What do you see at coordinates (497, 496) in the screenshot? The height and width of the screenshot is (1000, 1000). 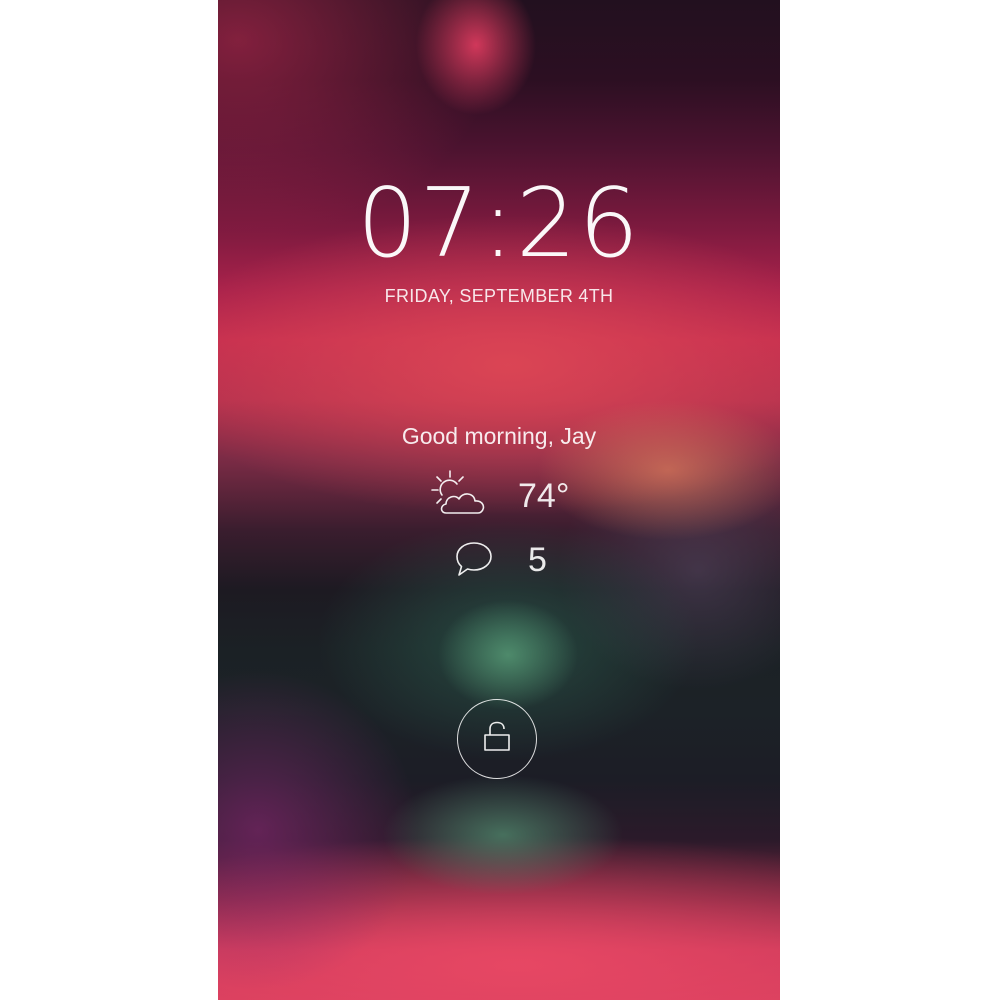 I see `weather-widget: 74°` at bounding box center [497, 496].